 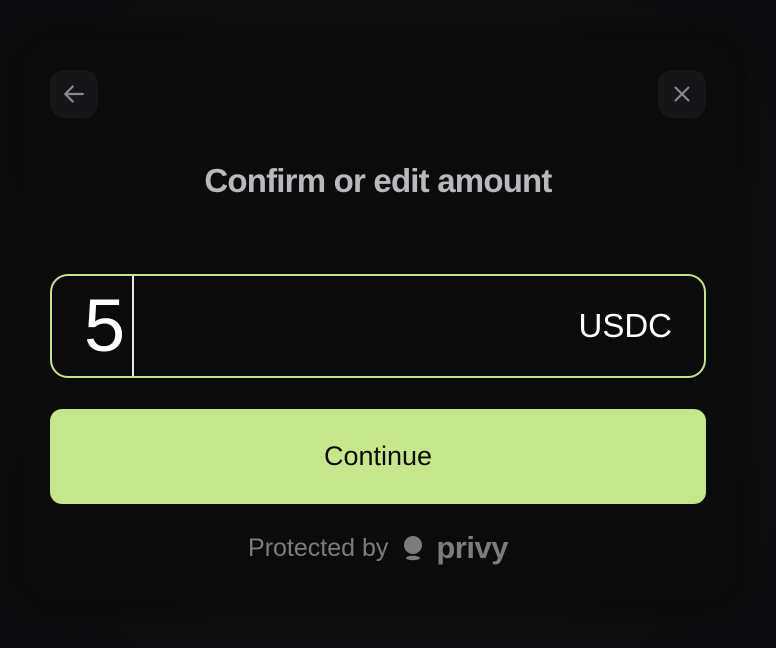 What do you see at coordinates (625, 325) in the screenshot?
I see `currency-label: USDC` at bounding box center [625, 325].